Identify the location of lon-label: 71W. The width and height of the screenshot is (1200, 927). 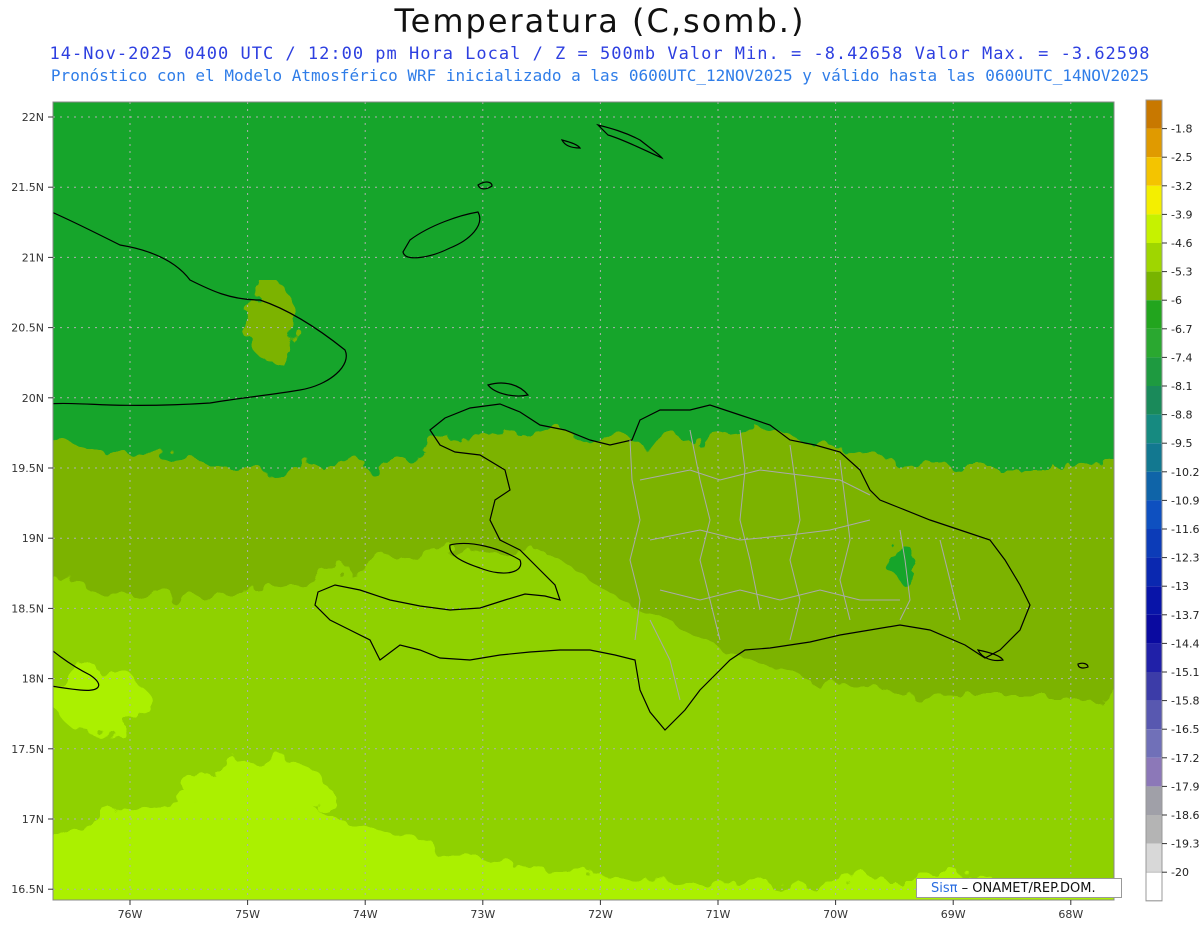
(718, 914).